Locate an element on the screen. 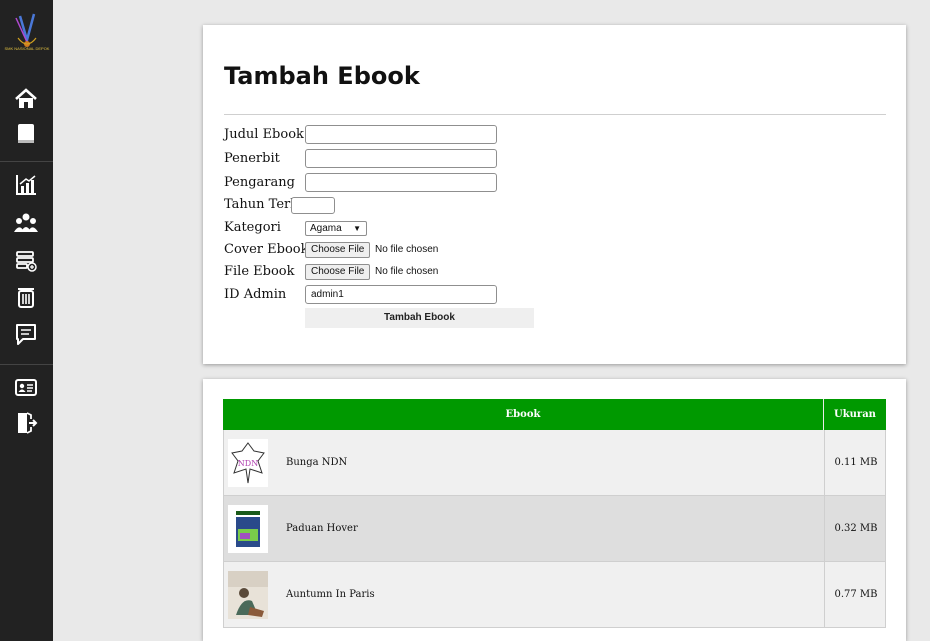  title-divider is located at coordinates (555, 114).